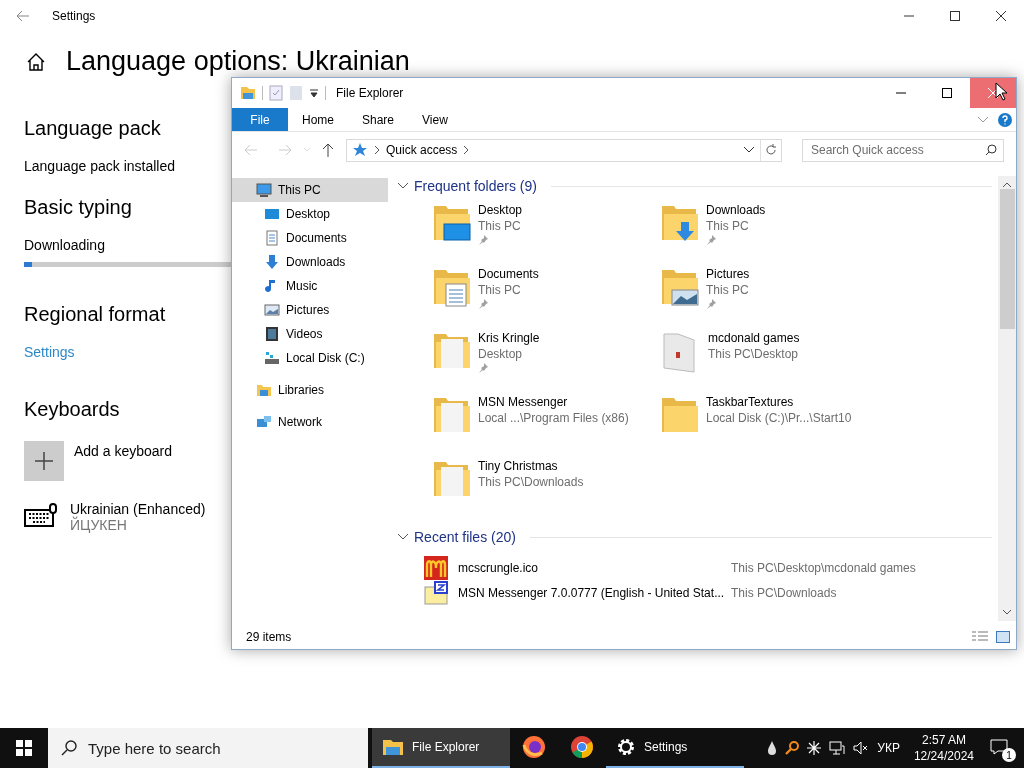 The image size is (1024, 768). Describe the element at coordinates (435, 119) in the screenshot. I see `ribbon-tab: View` at that location.